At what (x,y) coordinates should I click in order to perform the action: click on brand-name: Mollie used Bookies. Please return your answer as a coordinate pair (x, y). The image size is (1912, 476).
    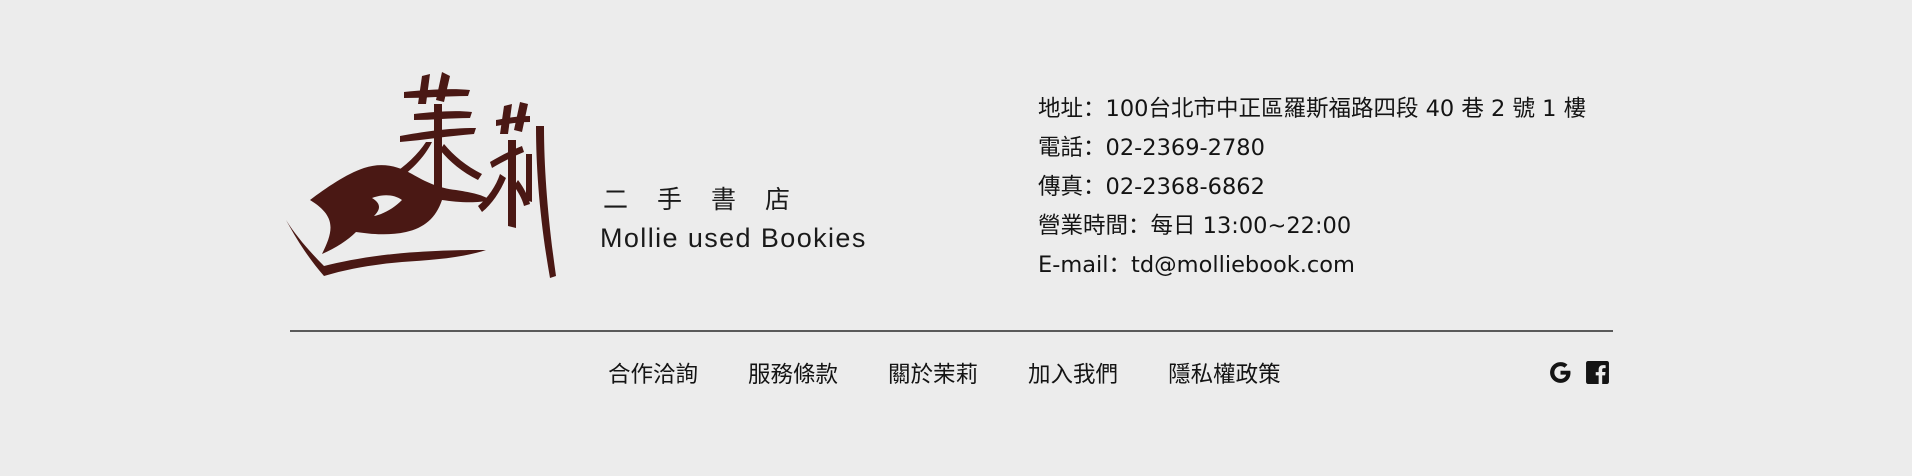
    Looking at the image, I should click on (733, 238).